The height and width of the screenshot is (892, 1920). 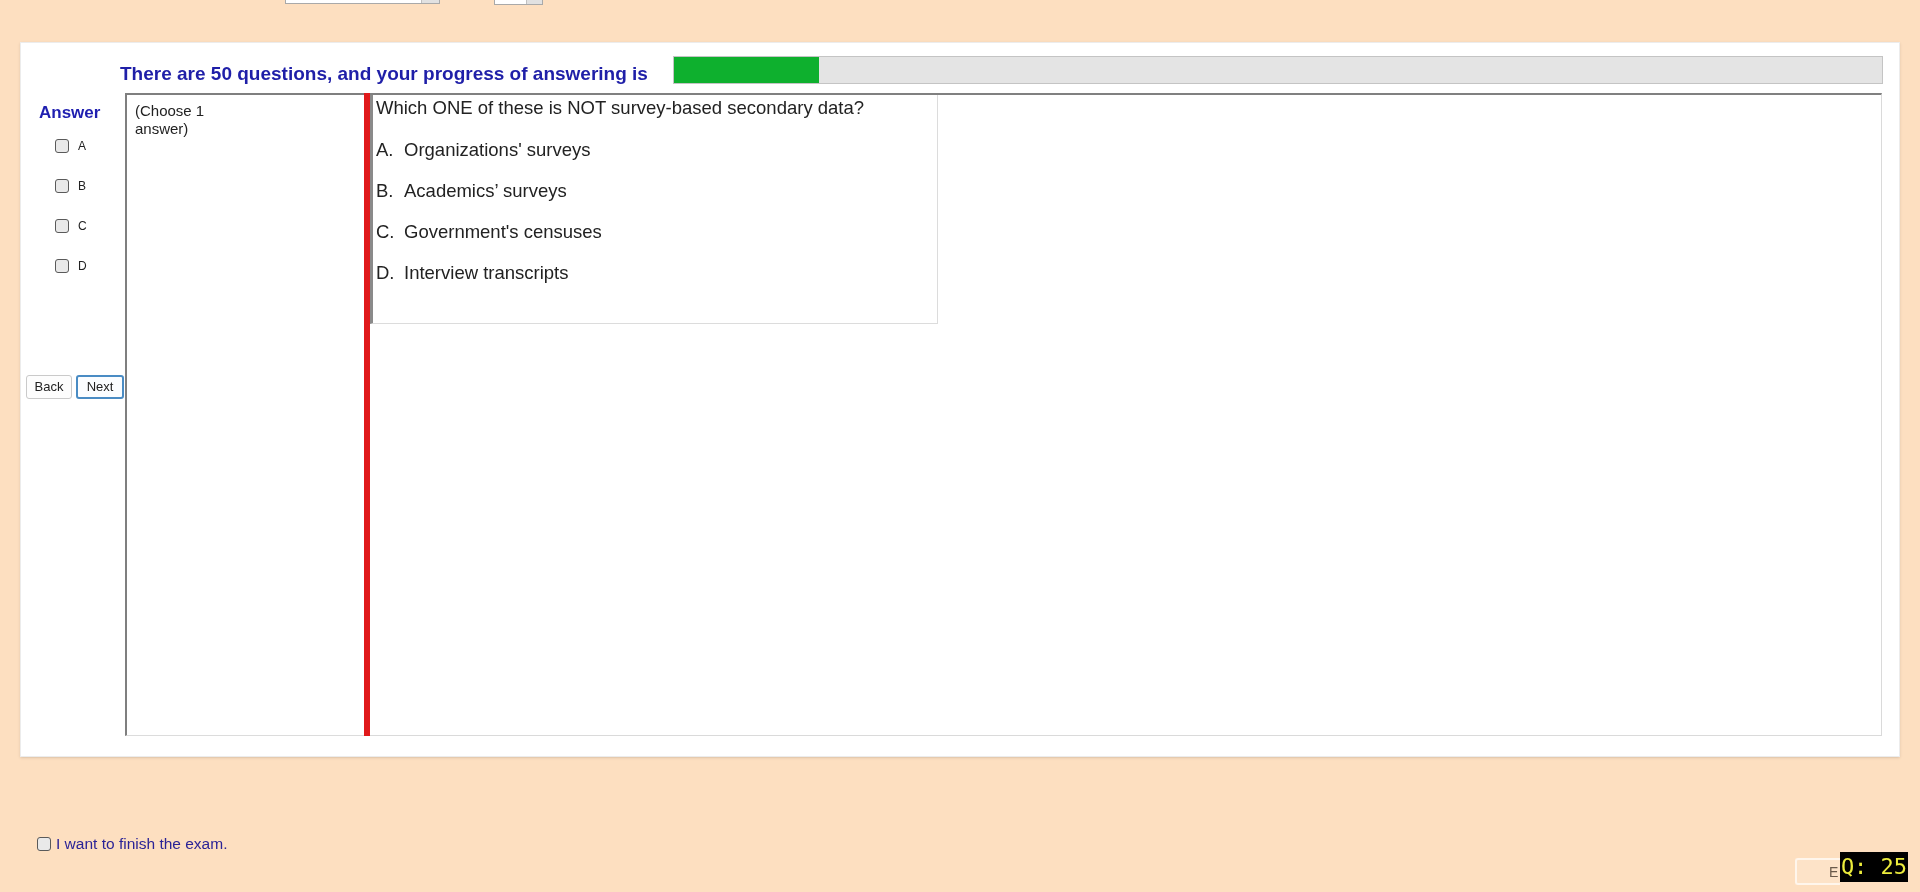 What do you see at coordinates (142, 844) in the screenshot?
I see `finish-label: I want to finish the exam.` at bounding box center [142, 844].